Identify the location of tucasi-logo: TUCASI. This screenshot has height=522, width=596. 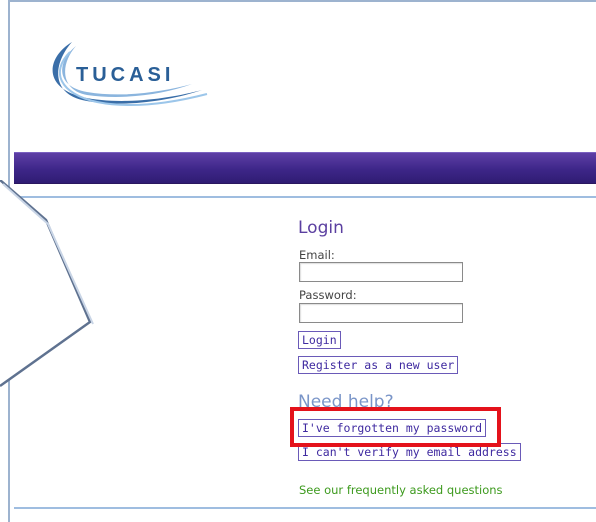
(130, 74).